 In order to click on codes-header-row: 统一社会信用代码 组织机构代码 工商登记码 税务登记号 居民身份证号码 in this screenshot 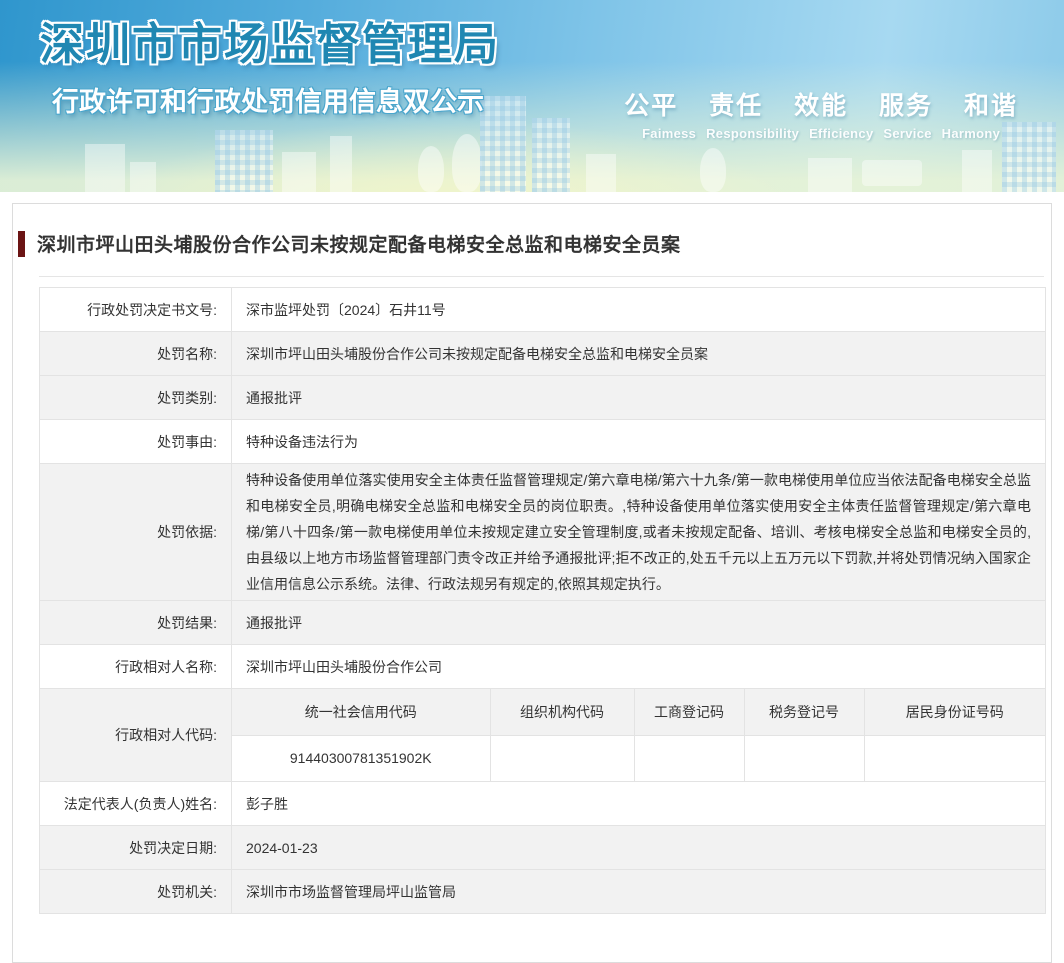, I will do `click(638, 712)`.